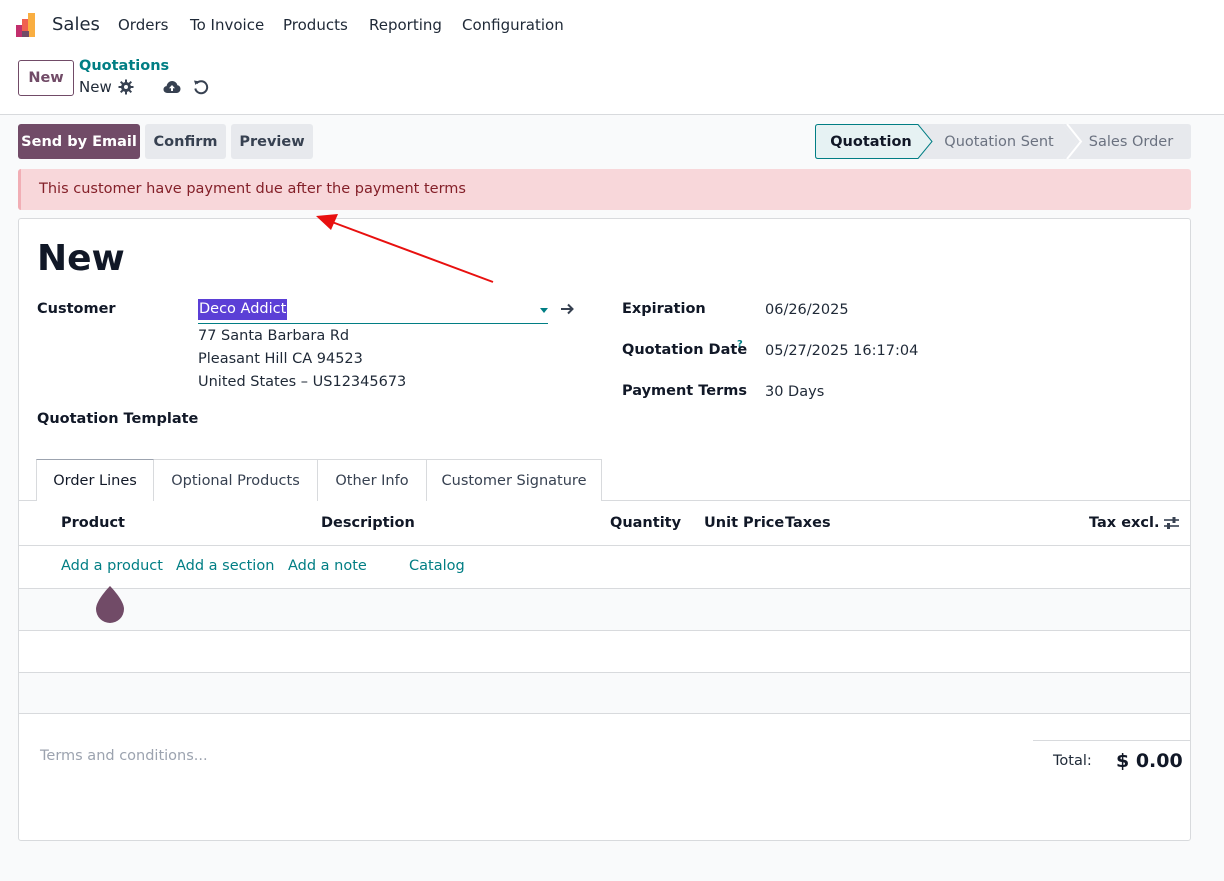 The height and width of the screenshot is (881, 1224). What do you see at coordinates (118, 419) in the screenshot?
I see `quotation-template-label: Quotation Template` at bounding box center [118, 419].